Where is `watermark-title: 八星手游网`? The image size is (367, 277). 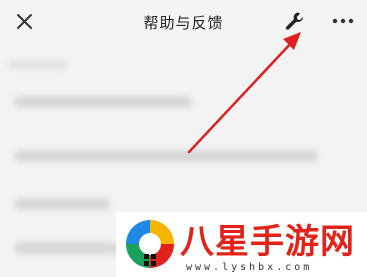 watermark-title: 八星手游网 is located at coordinates (267, 242).